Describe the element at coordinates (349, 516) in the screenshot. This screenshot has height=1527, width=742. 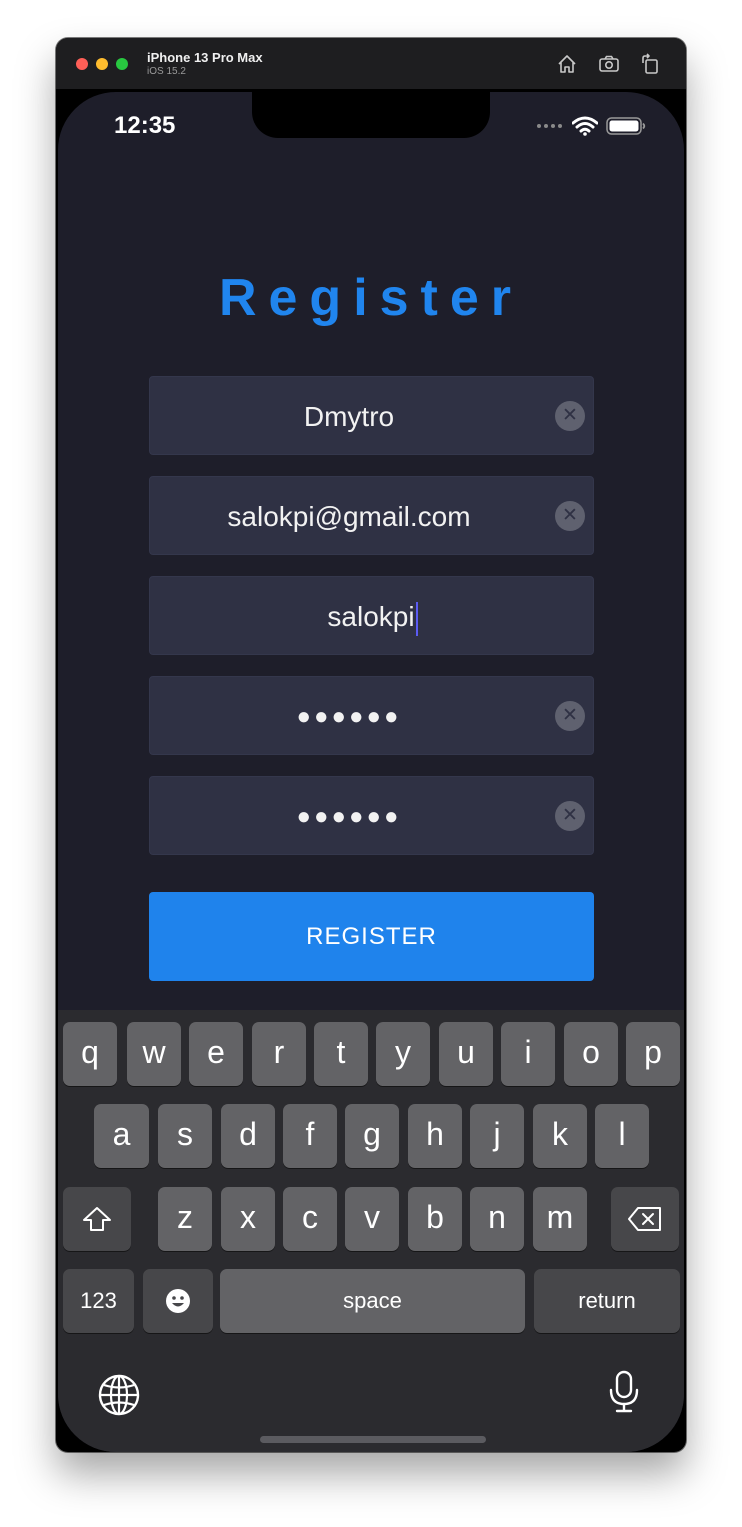
I see `email-field-value: salokpi@gmail.com` at that location.